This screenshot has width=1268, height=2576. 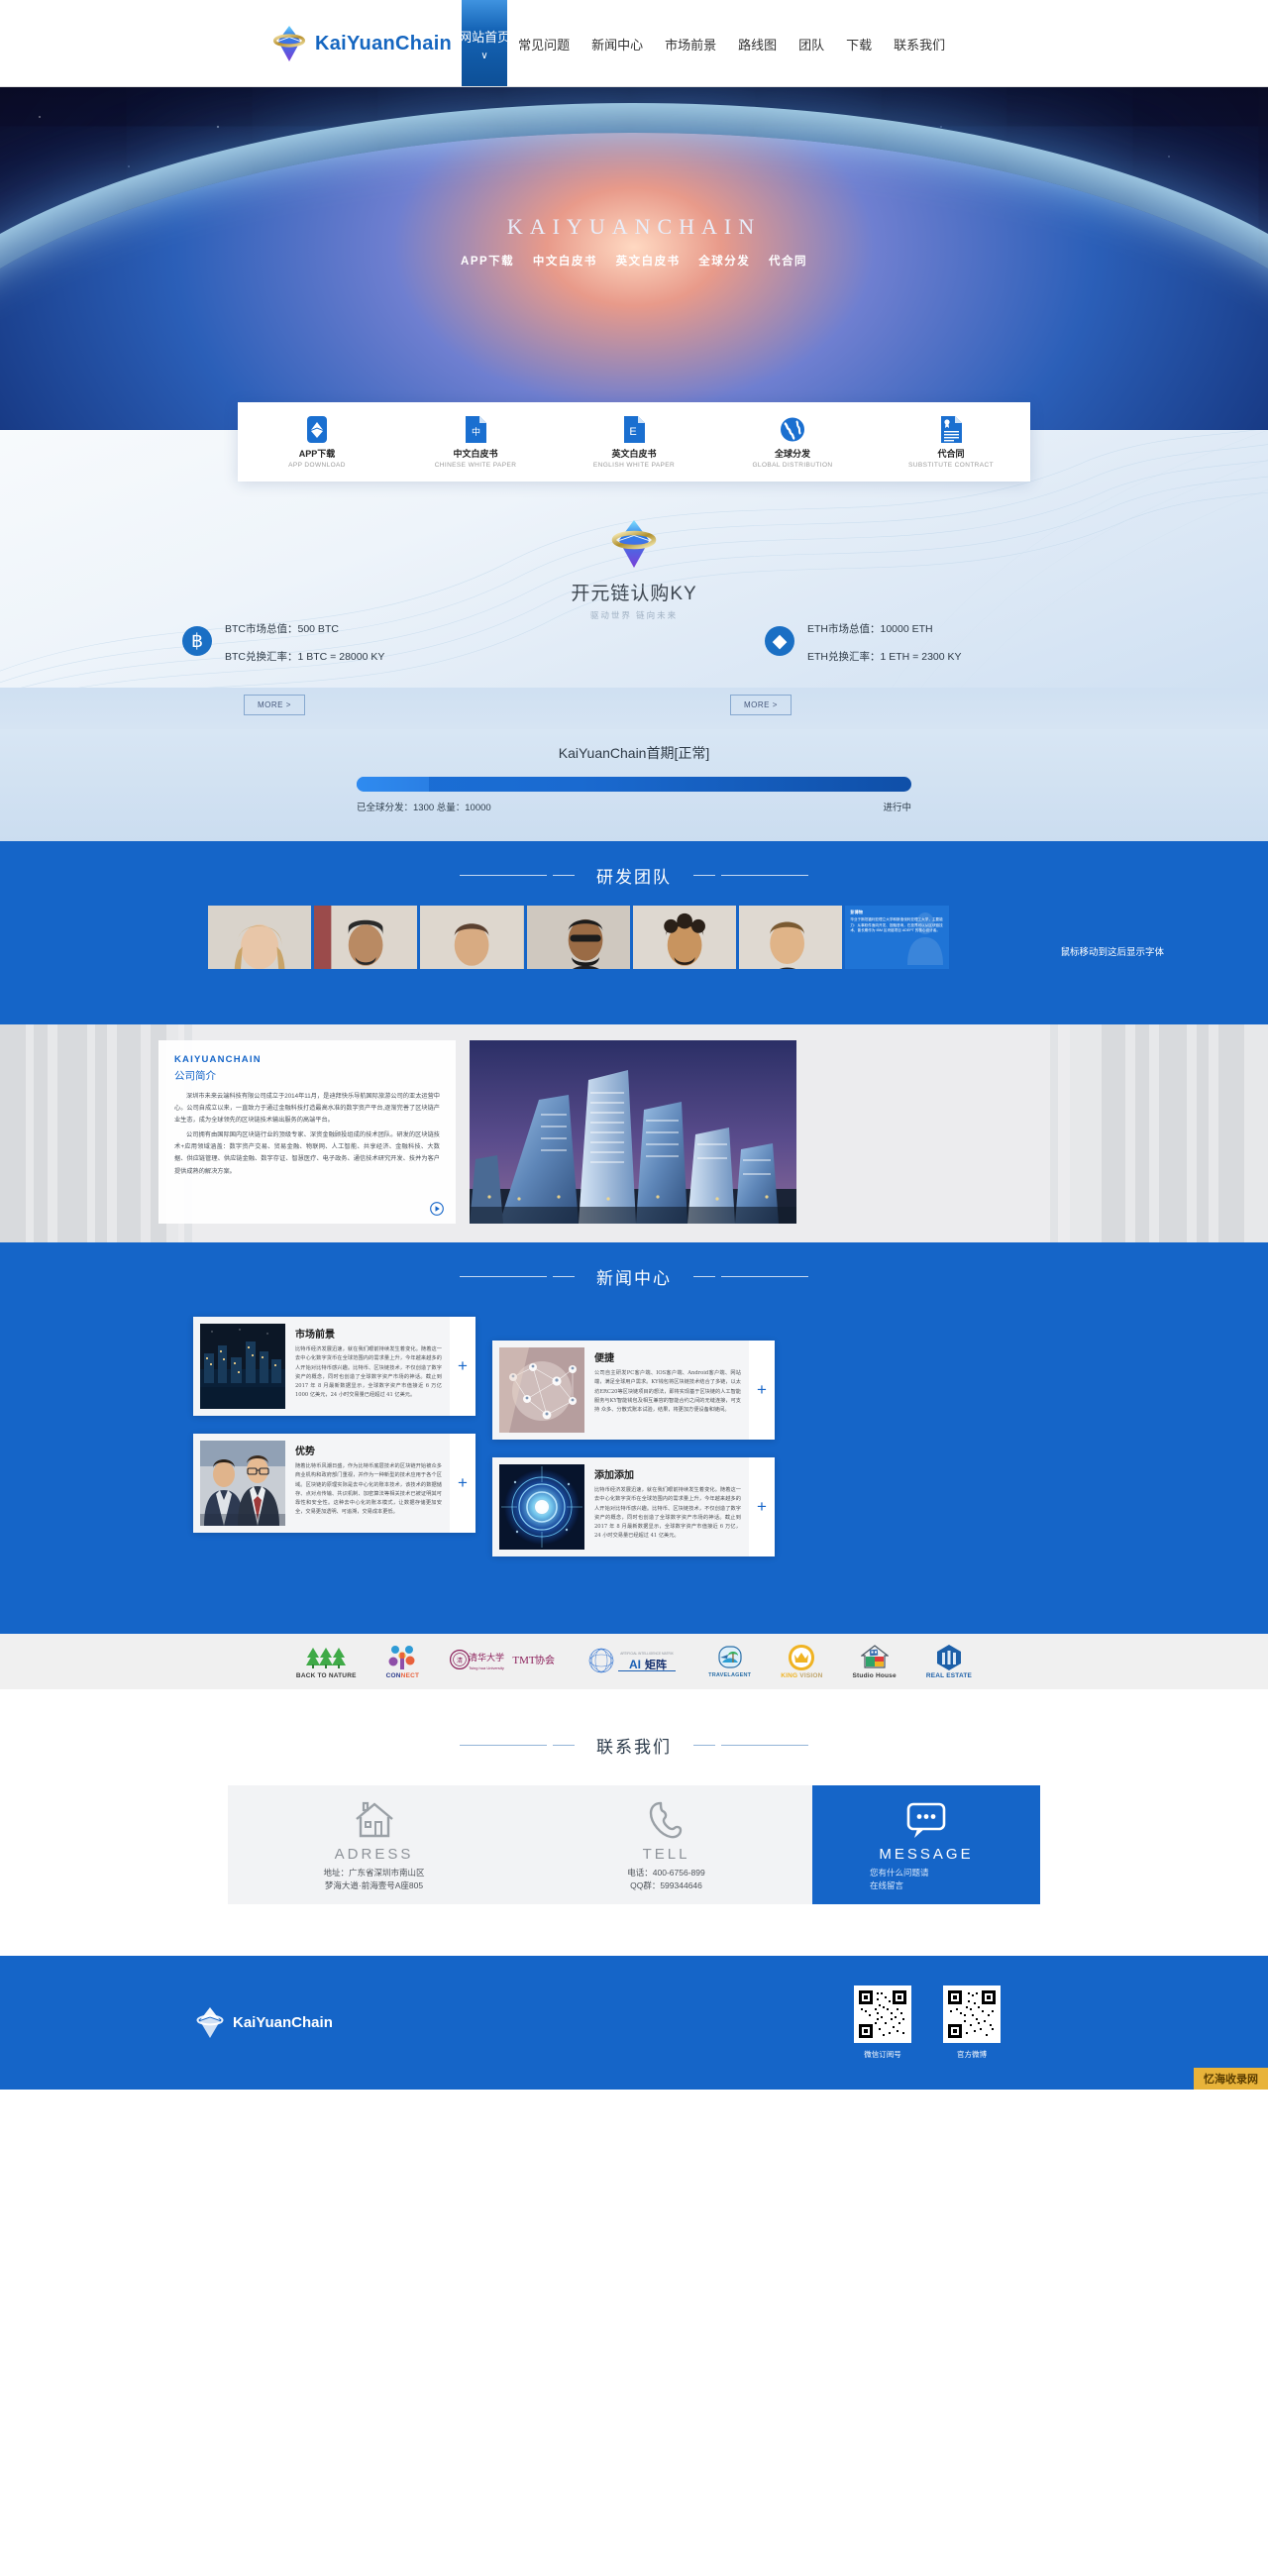 What do you see at coordinates (951, 454) in the screenshot?
I see `feature-label-cn: 代合同` at bounding box center [951, 454].